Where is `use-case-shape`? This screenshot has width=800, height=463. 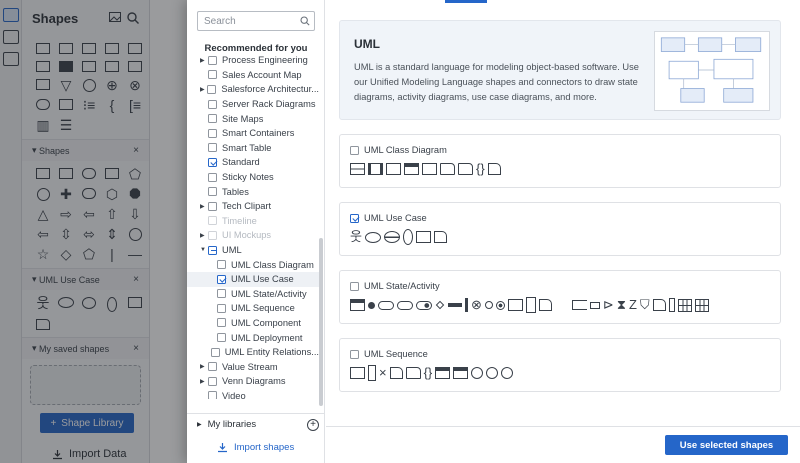
use-case-shape is located at coordinates (372, 237).